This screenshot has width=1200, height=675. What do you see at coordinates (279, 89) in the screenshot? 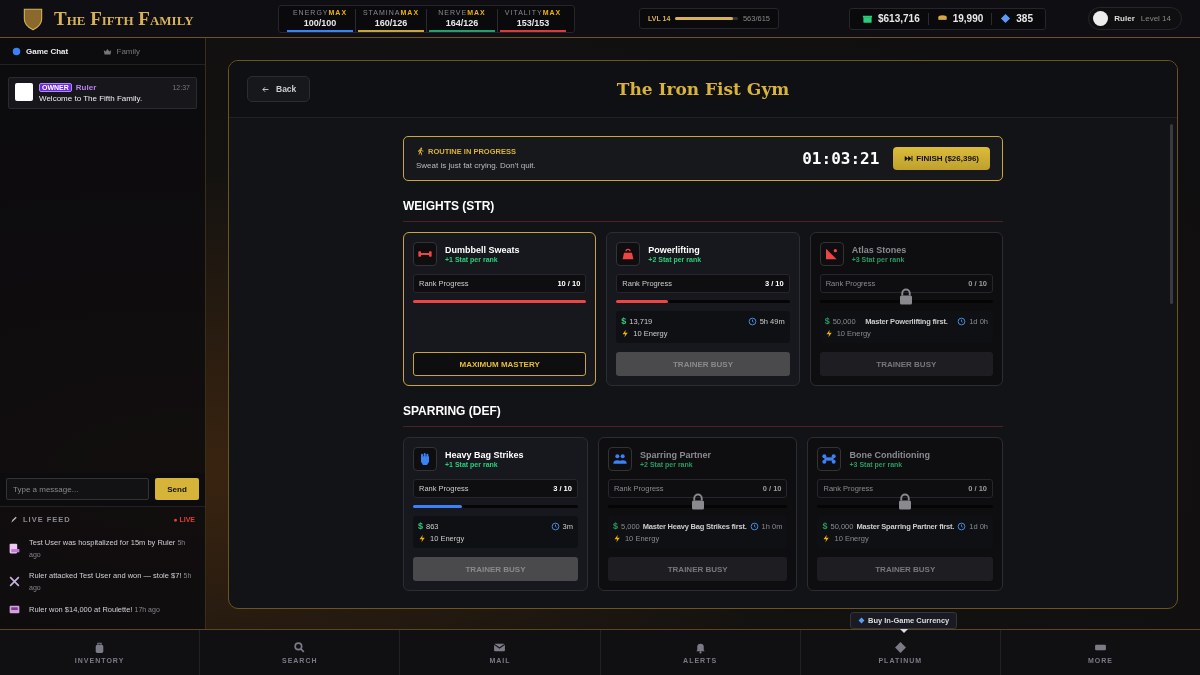
I see `back-button: Back` at bounding box center [279, 89].